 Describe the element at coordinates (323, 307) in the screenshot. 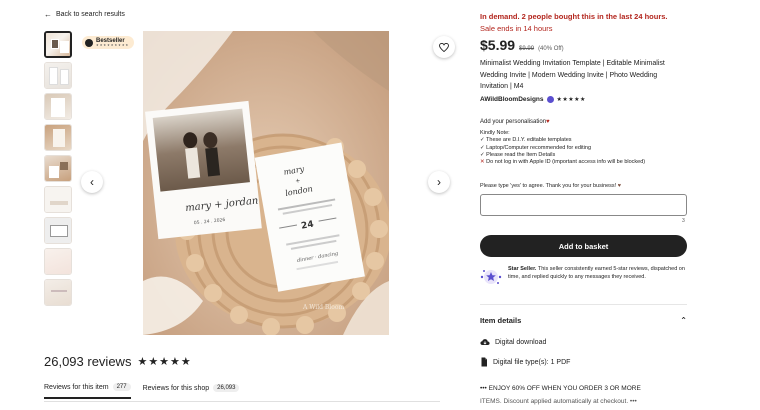

I see `watermark: A Wild Bloom` at that location.